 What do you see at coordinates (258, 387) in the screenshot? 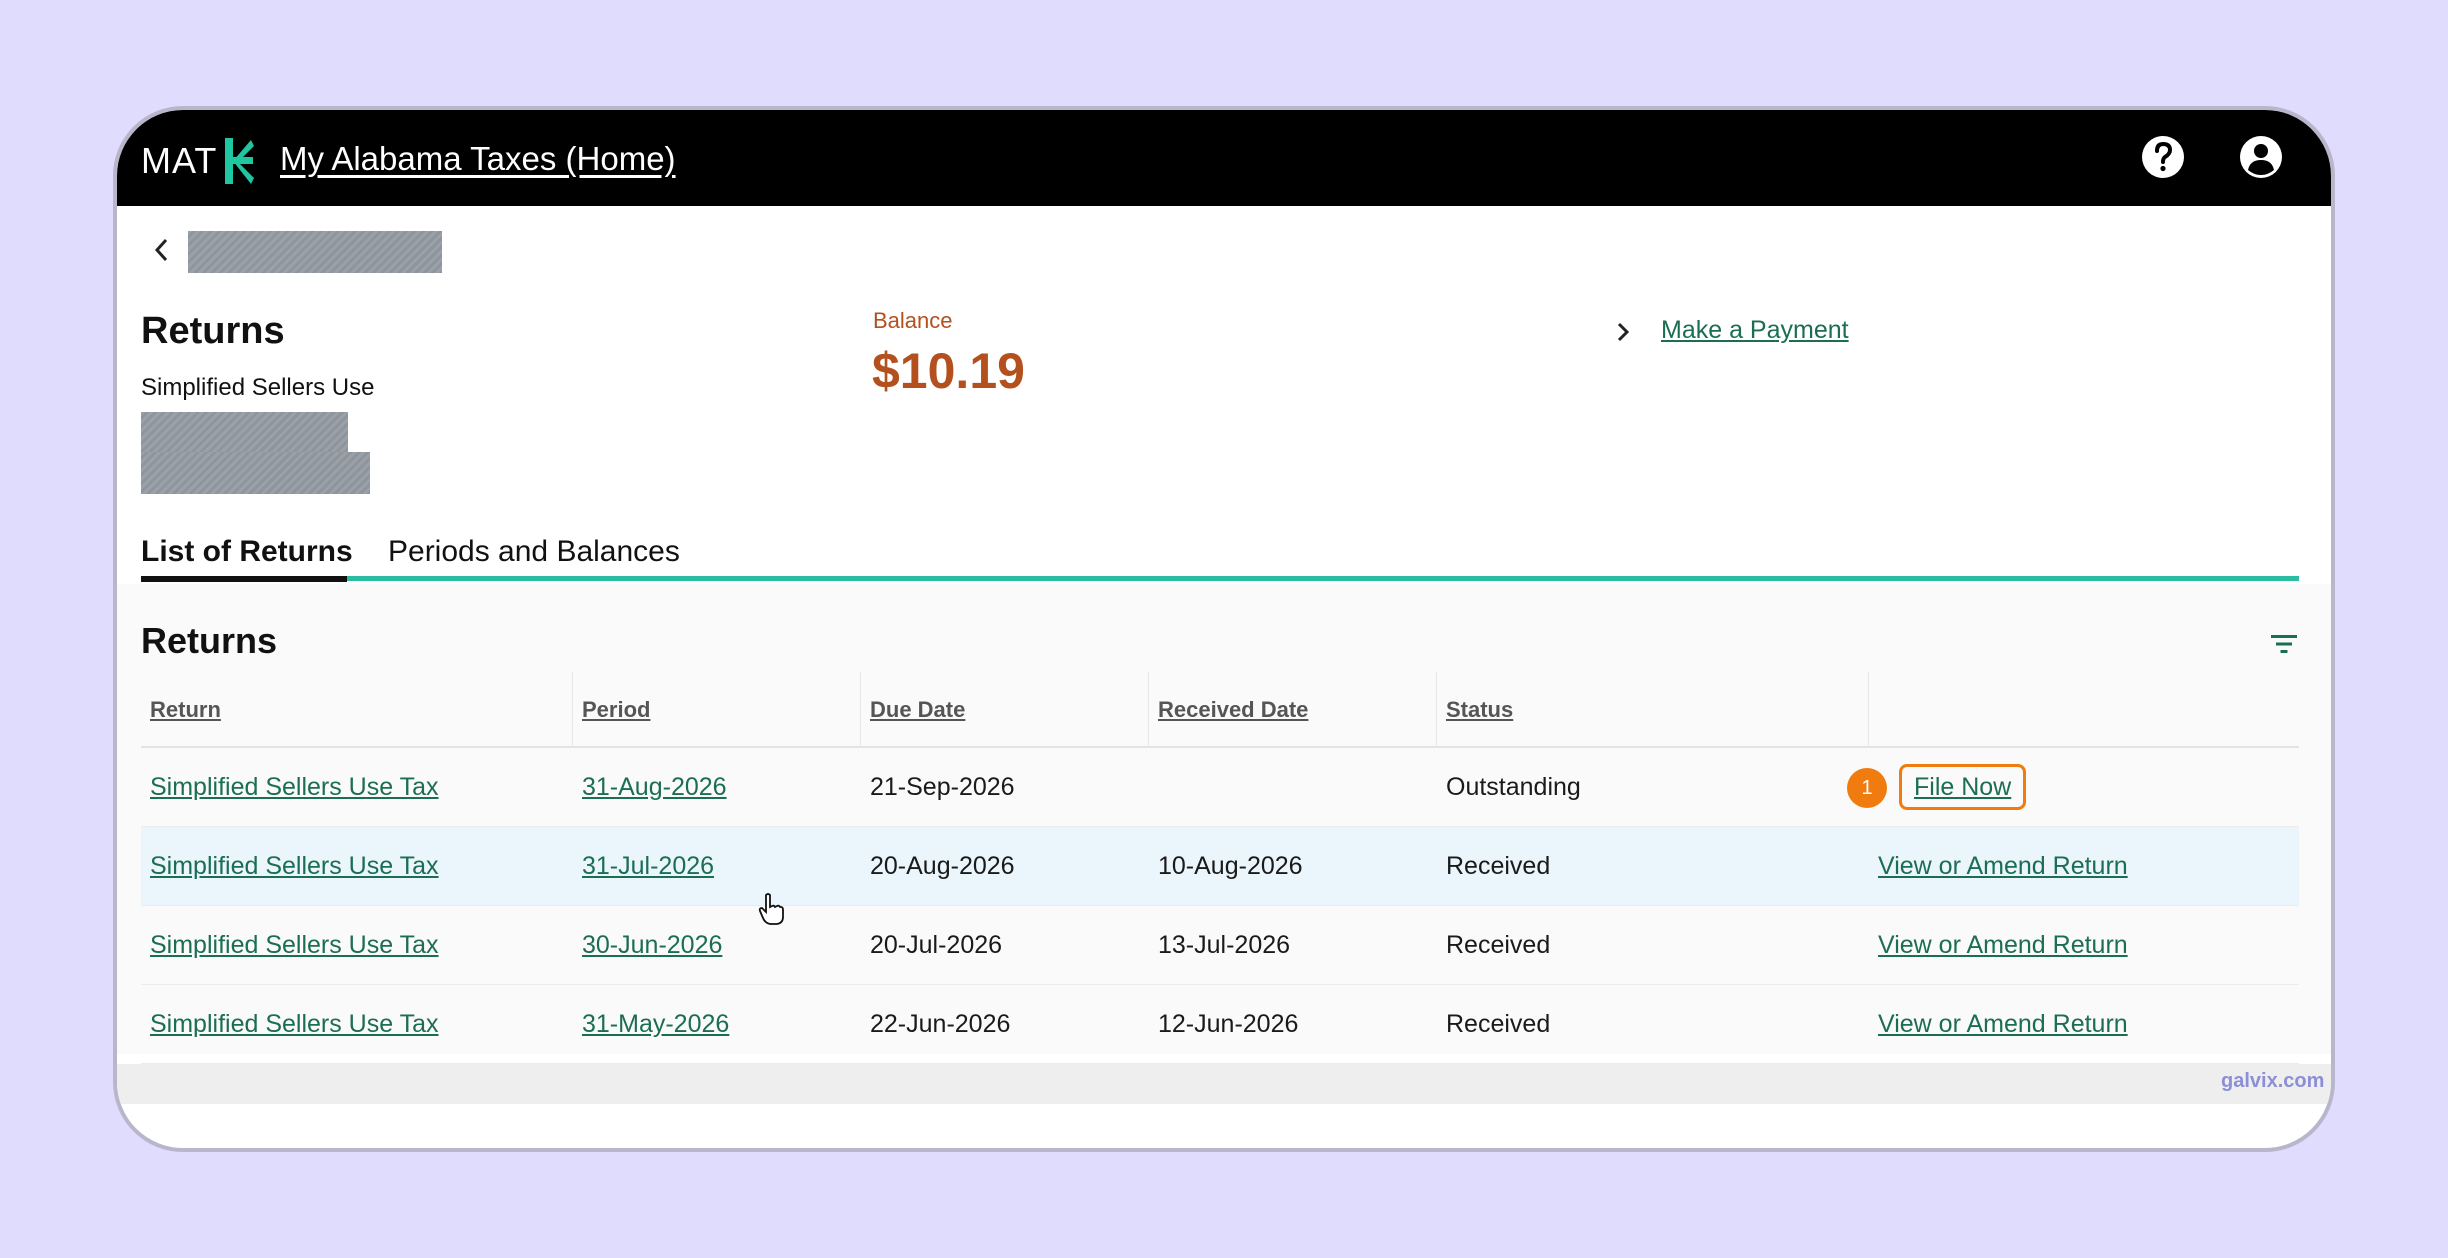
I see `account-type-label: Simplified Sellers Use` at bounding box center [258, 387].